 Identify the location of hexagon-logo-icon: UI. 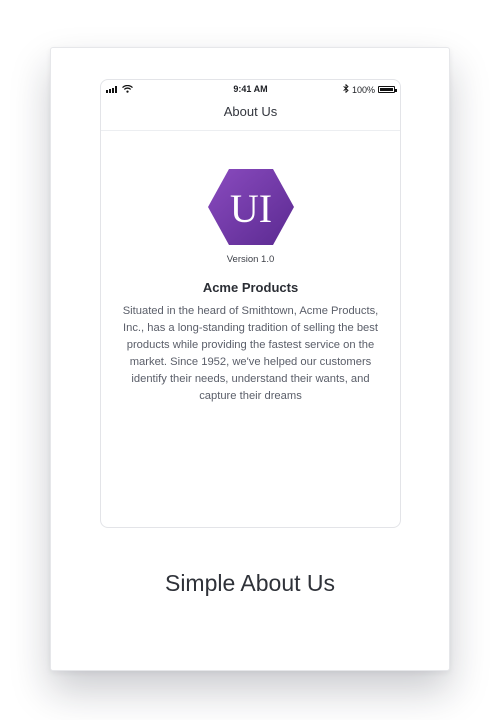
(251, 207).